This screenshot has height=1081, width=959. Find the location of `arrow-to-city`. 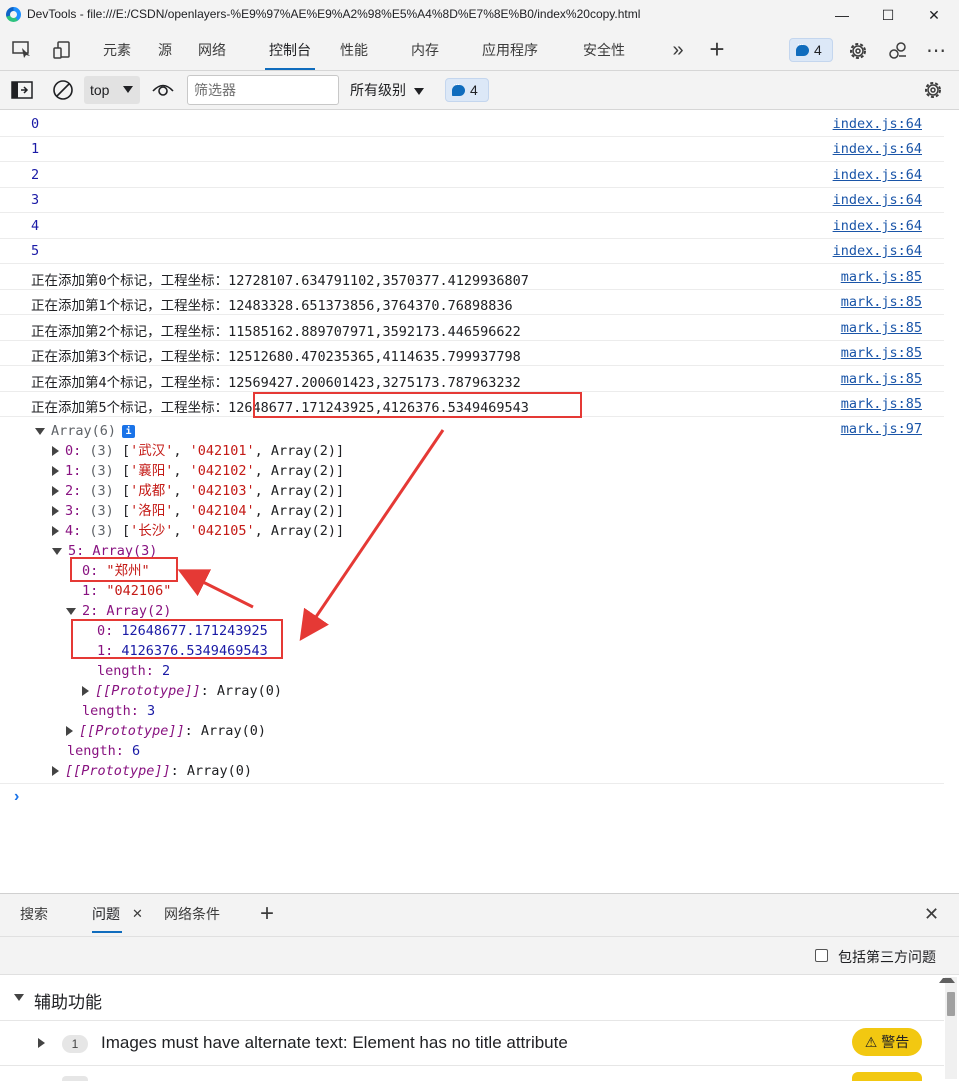

arrow-to-city is located at coordinates (215, 589).